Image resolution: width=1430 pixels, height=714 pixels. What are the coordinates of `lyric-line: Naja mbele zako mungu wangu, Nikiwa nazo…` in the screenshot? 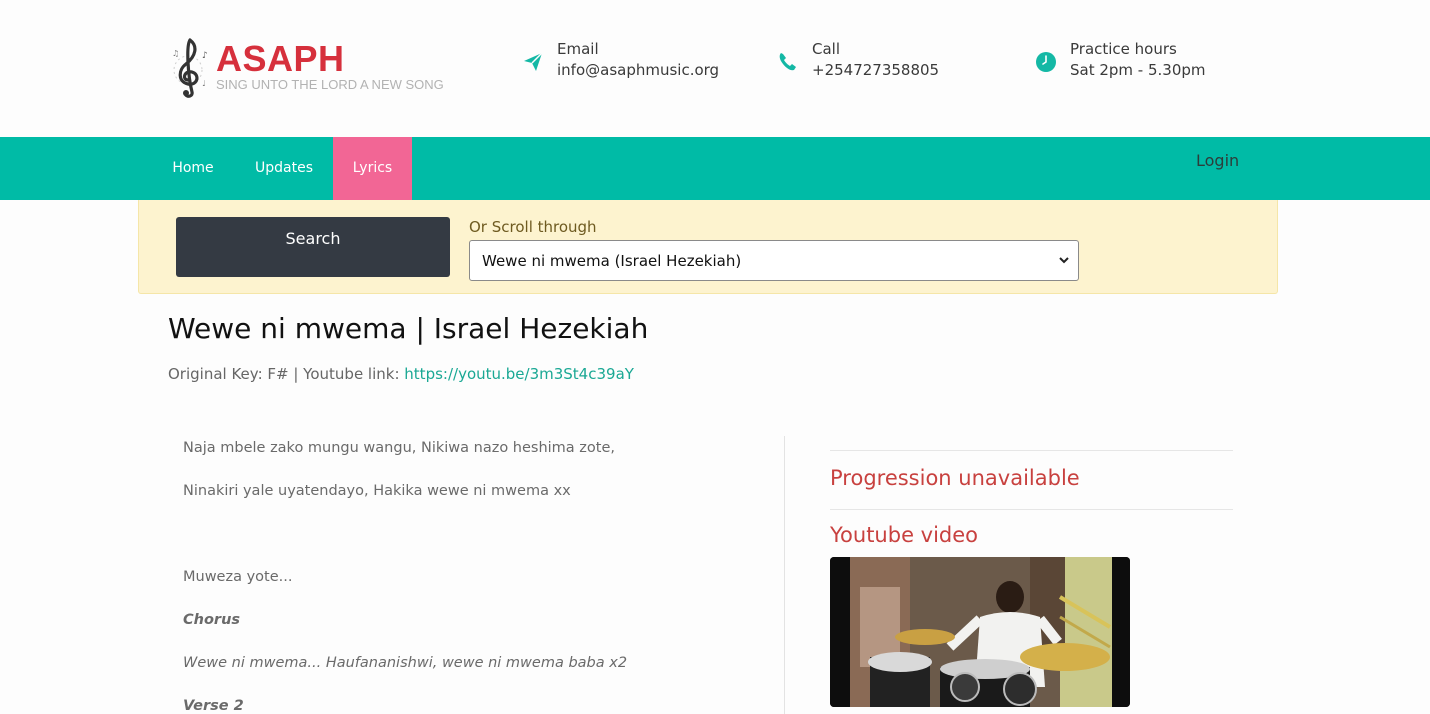 It's located at (399, 448).